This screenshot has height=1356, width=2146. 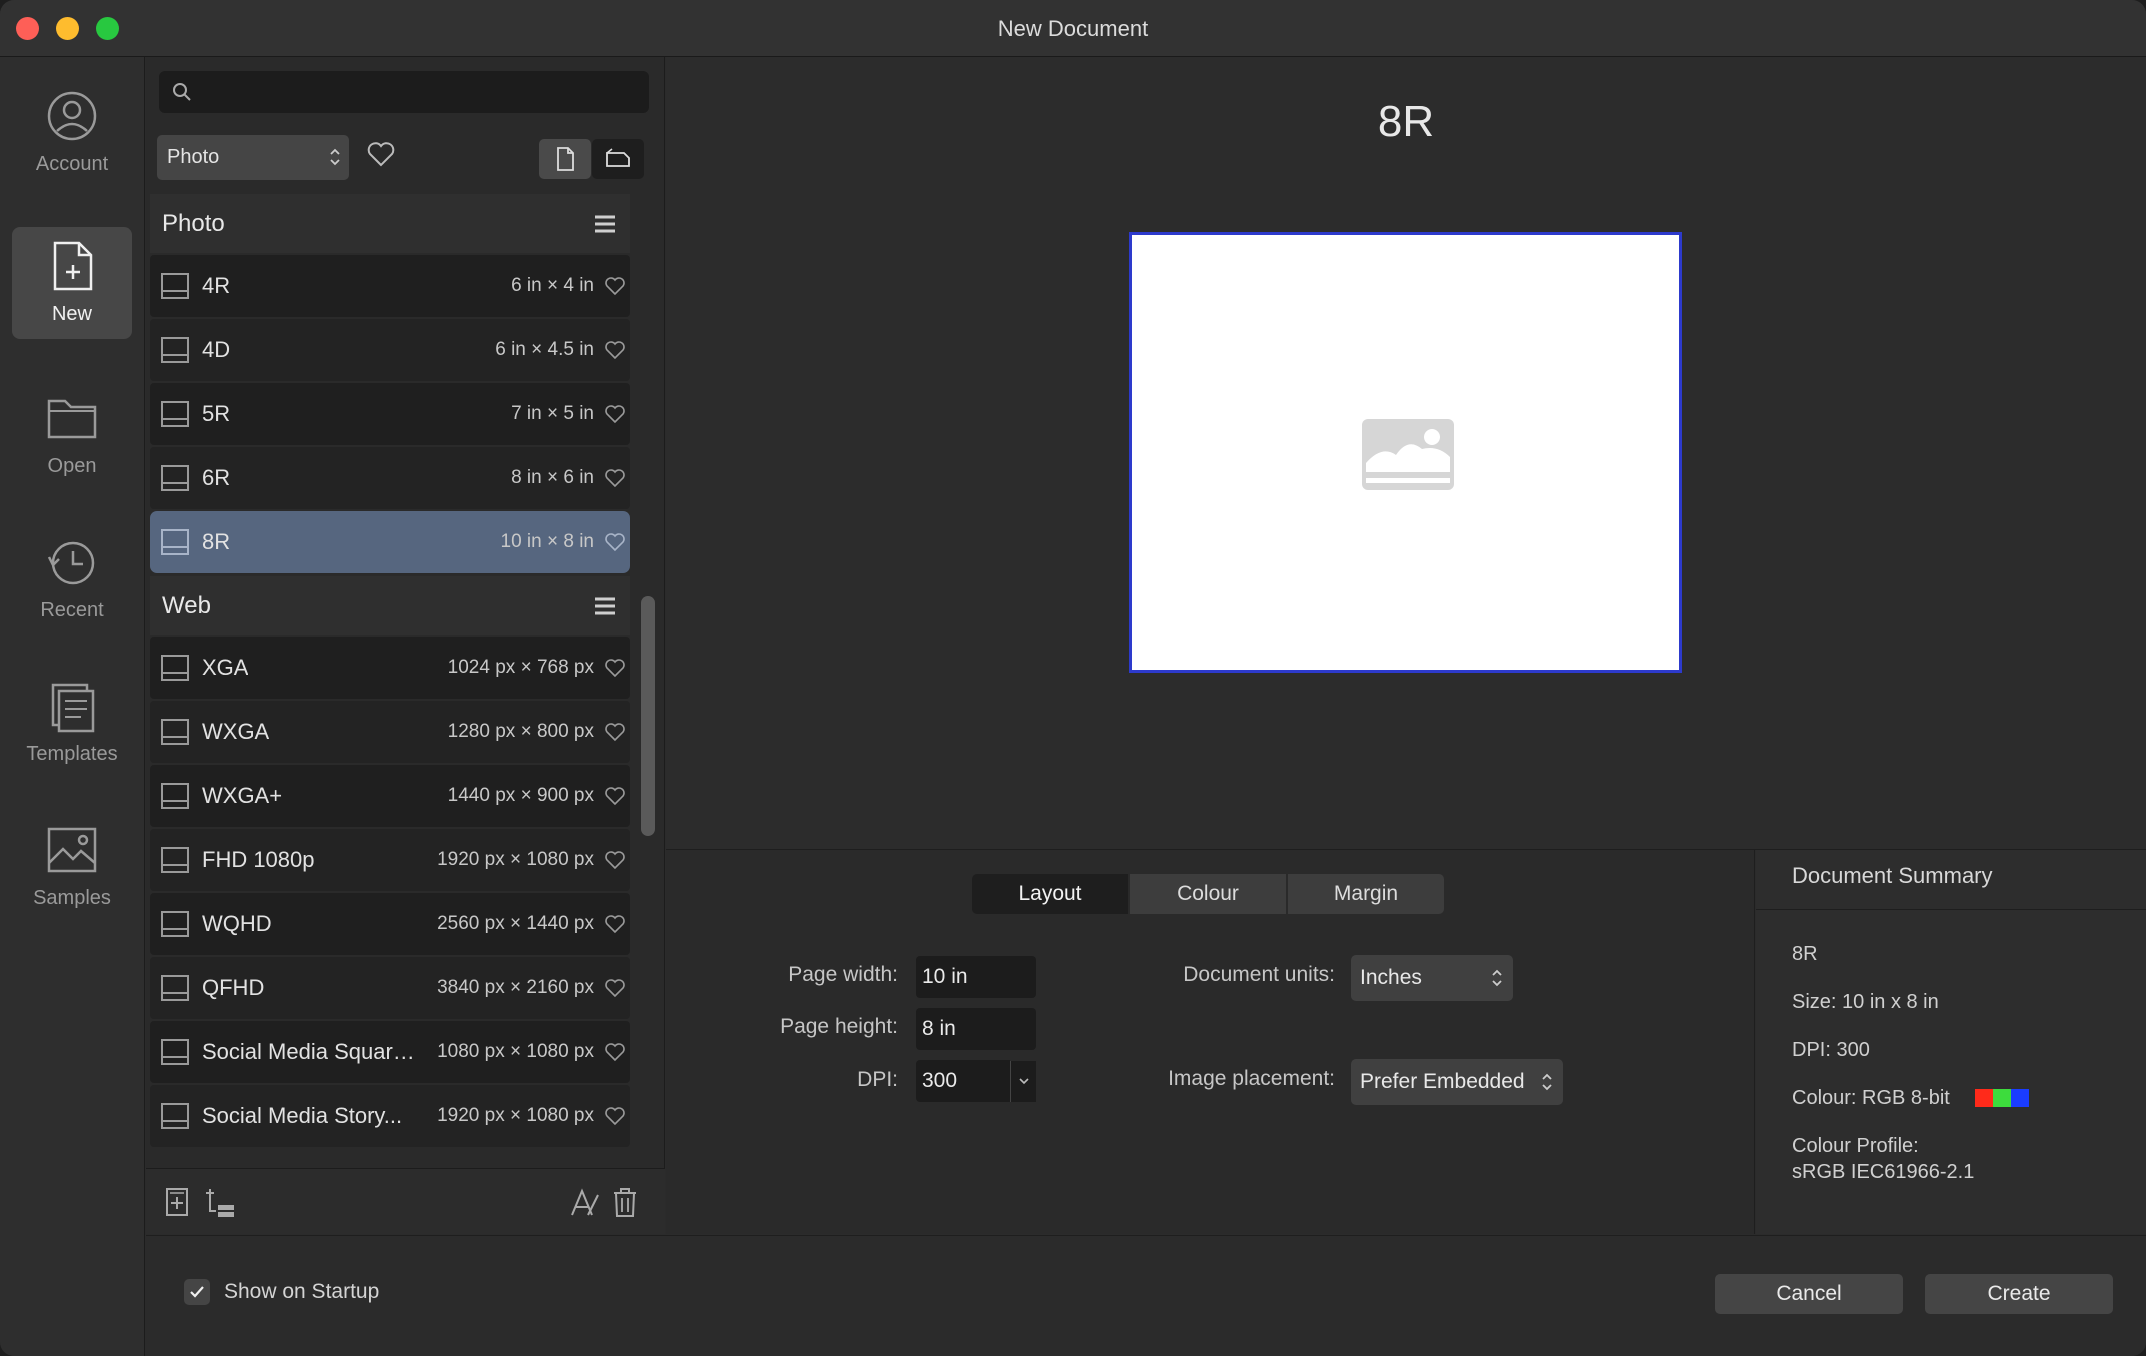 What do you see at coordinates (182, 92) in the screenshot?
I see `search-icon` at bounding box center [182, 92].